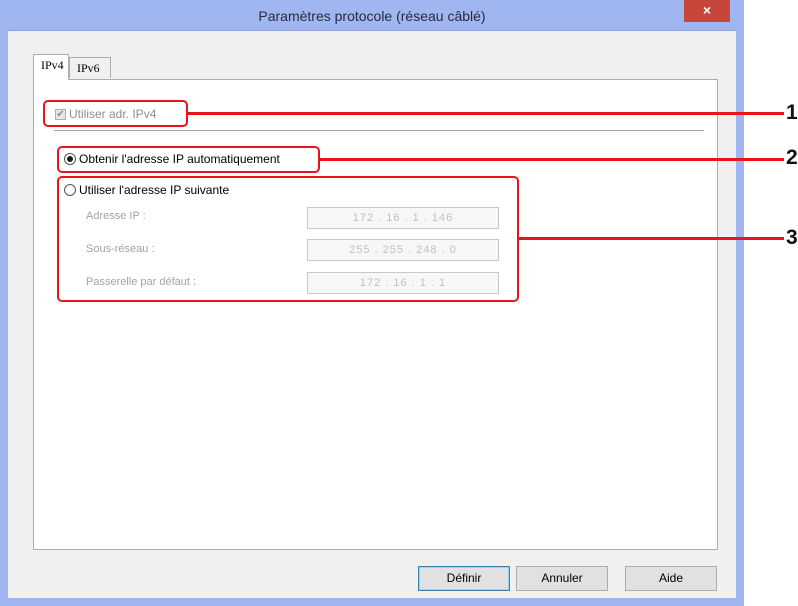 The image size is (798, 606). What do you see at coordinates (372, 602) in the screenshot?
I see `window-frame-bottom` at bounding box center [372, 602].